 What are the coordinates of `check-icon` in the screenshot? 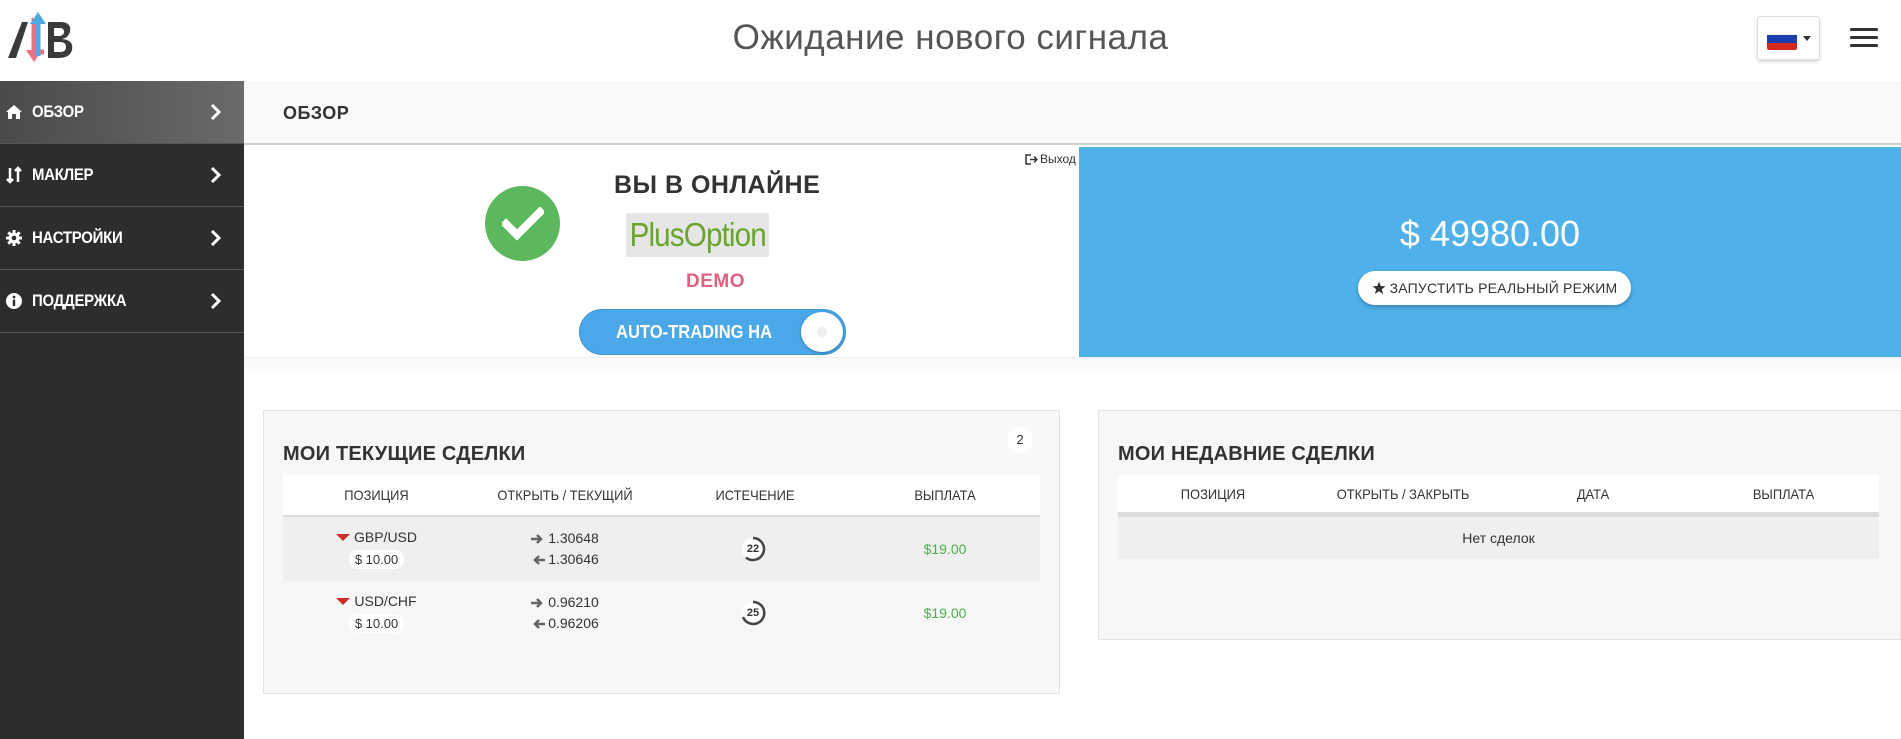 It's located at (522, 223).